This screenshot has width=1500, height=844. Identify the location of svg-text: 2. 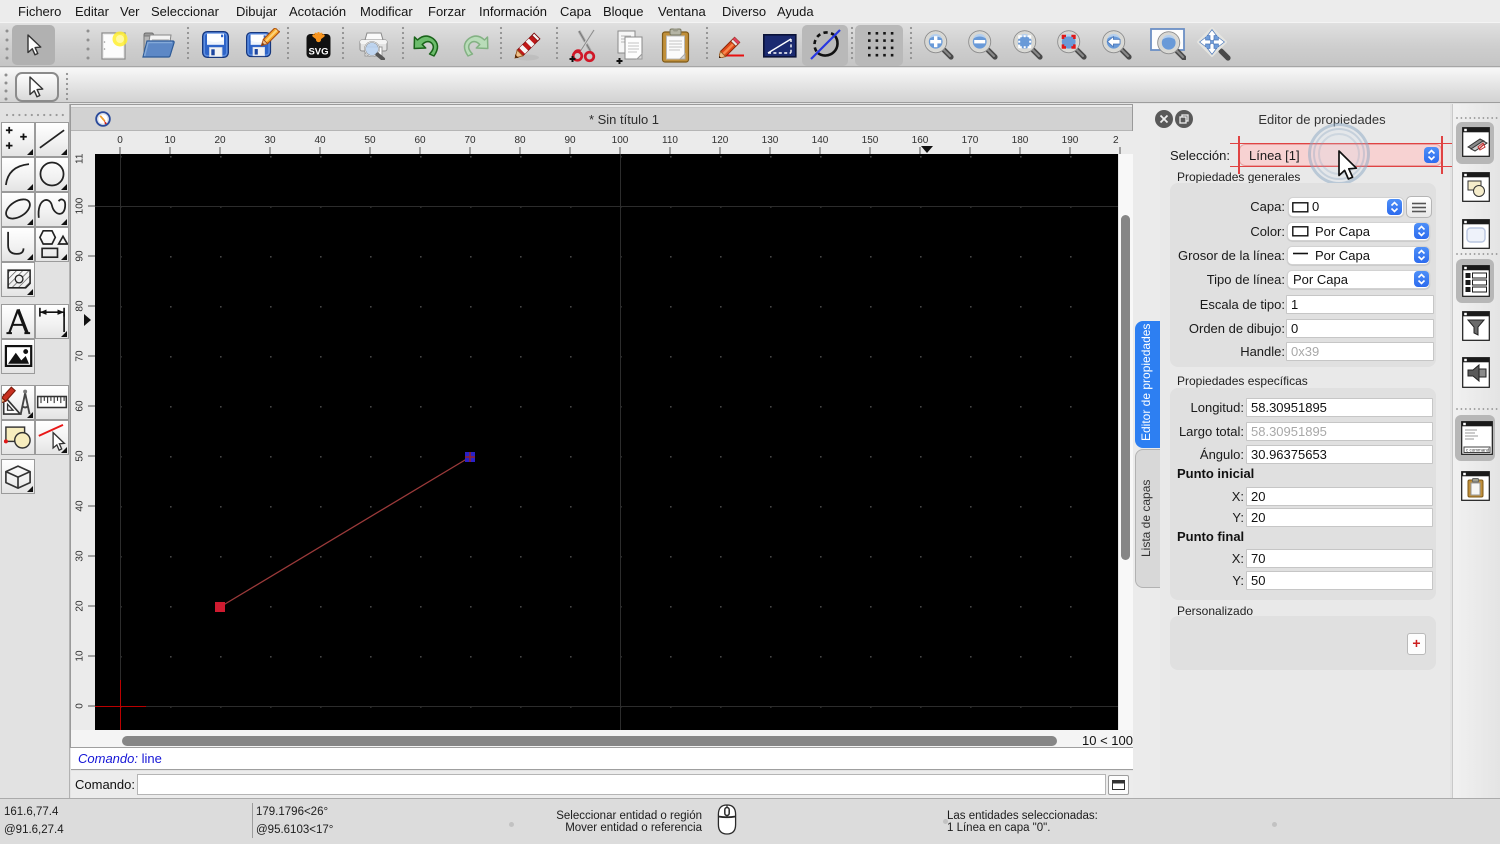
(1116, 140).